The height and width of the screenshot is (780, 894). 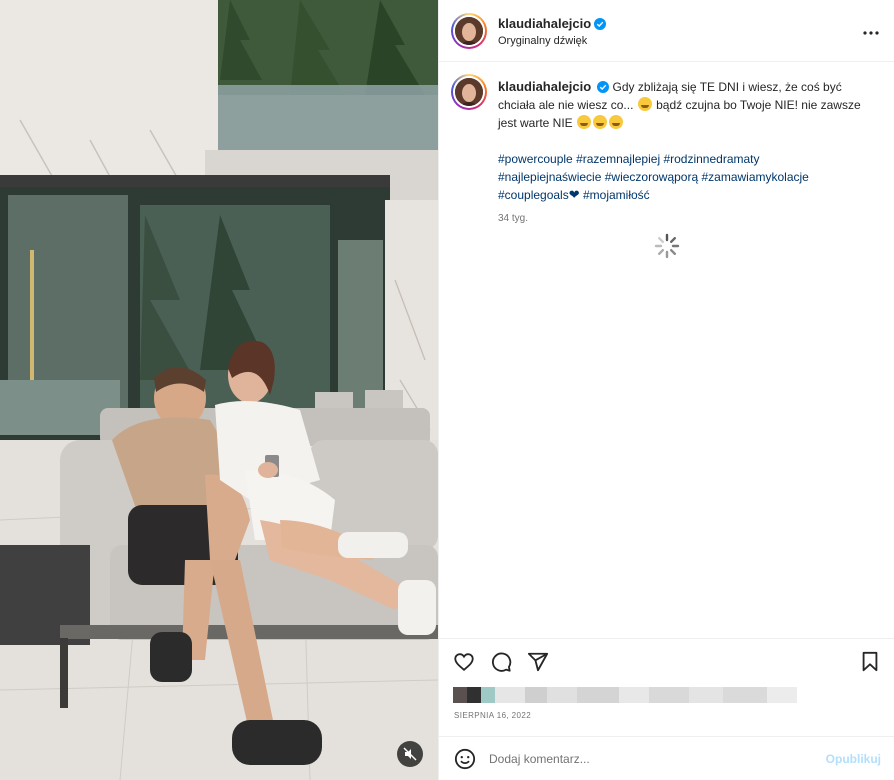 I want to click on comment-icon, so click(x=502, y=662).